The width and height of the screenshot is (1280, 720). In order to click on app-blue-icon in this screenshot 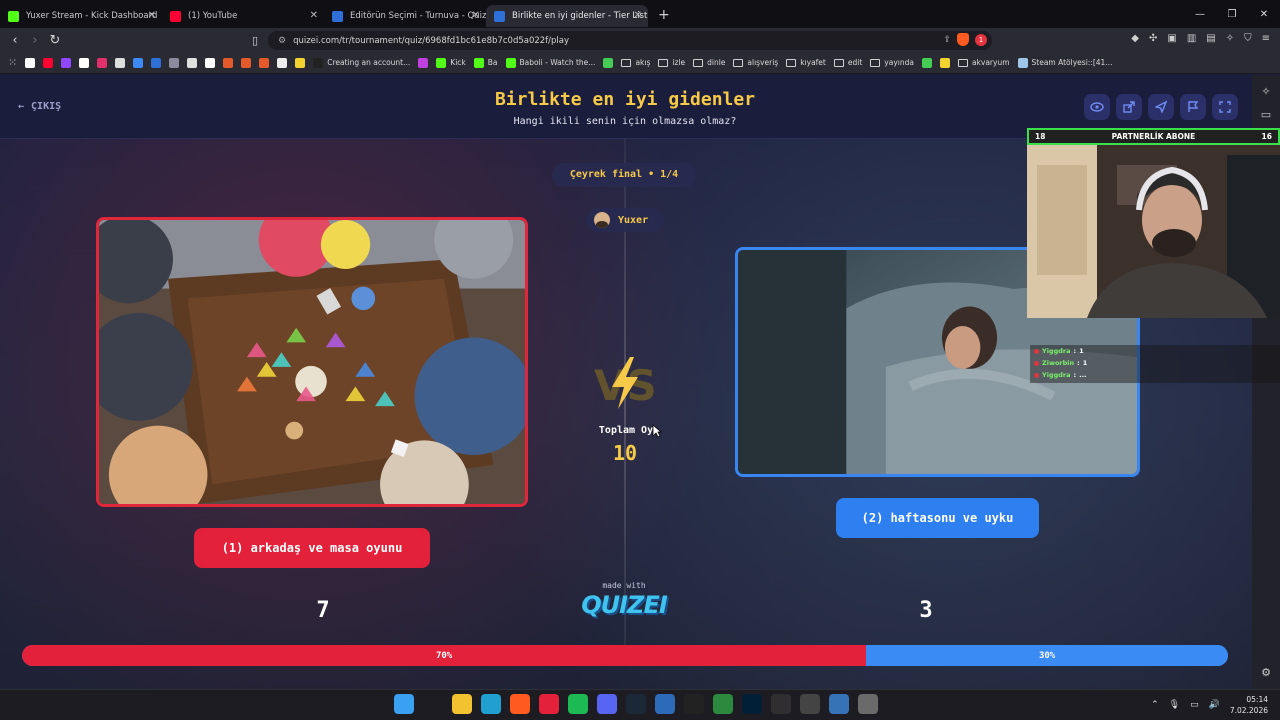, I will do `click(839, 704)`.